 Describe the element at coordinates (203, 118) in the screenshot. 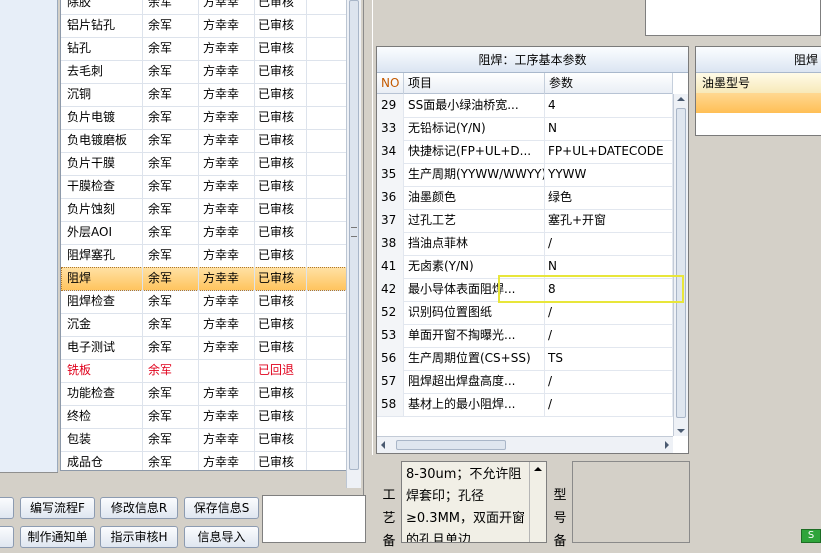

I see `process-row: 负片电镀 余军 方幸幸 已审核` at that location.